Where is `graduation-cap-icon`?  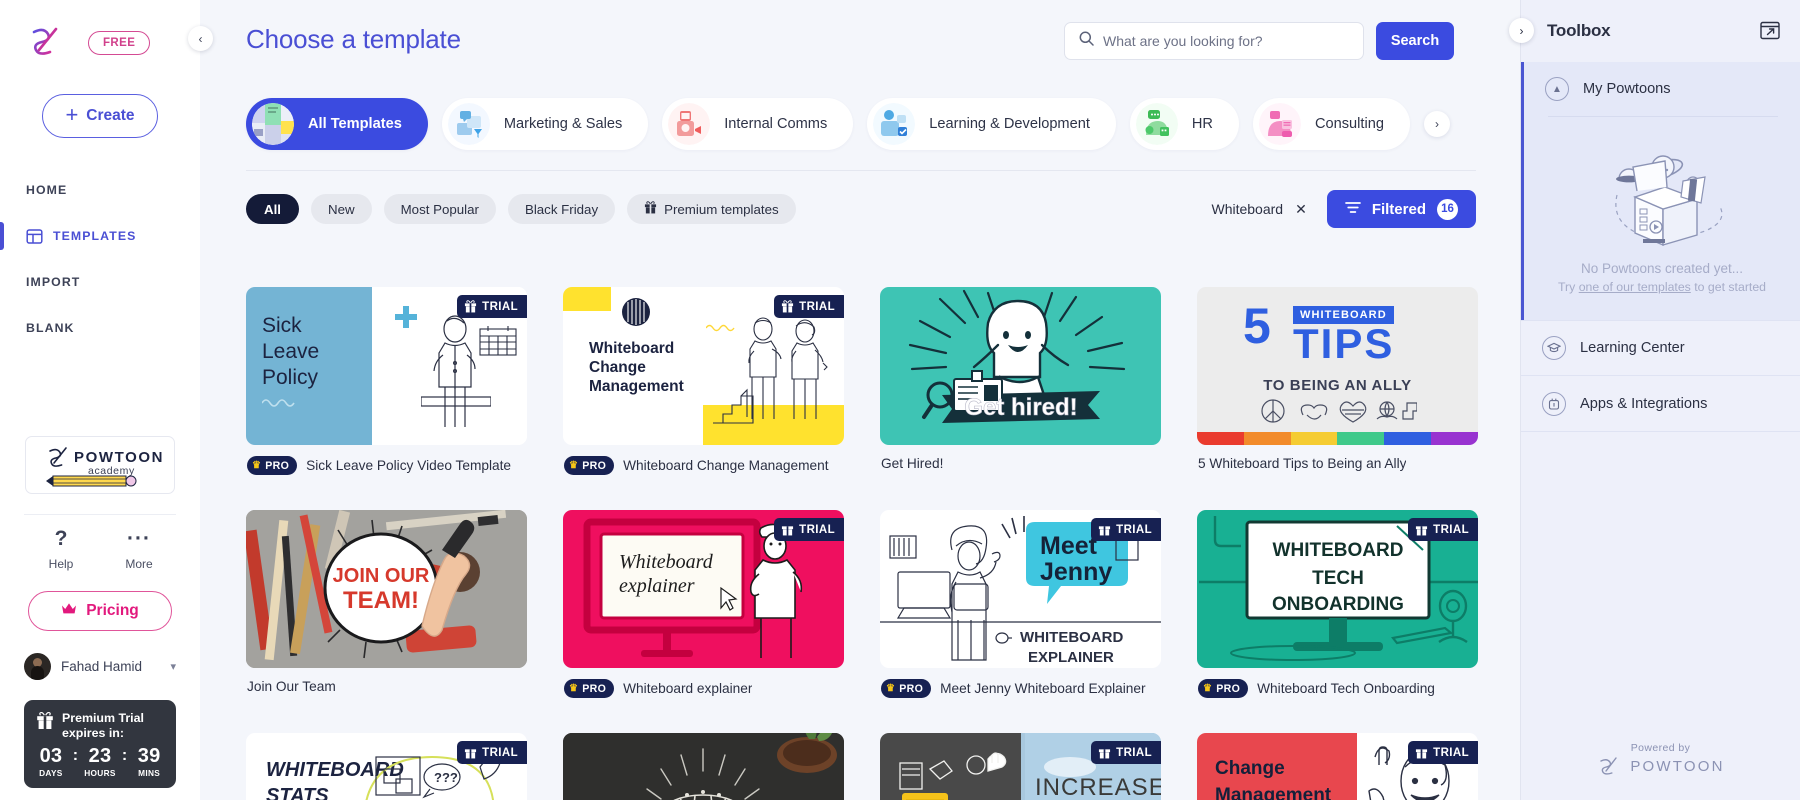 graduation-cap-icon is located at coordinates (1554, 348).